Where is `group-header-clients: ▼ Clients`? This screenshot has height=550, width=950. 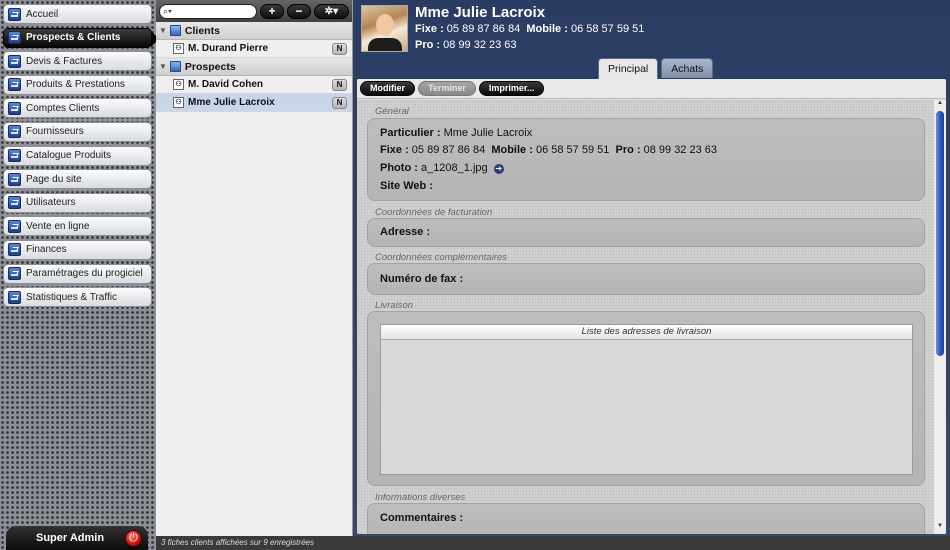 group-header-clients: ▼ Clients is located at coordinates (254, 31).